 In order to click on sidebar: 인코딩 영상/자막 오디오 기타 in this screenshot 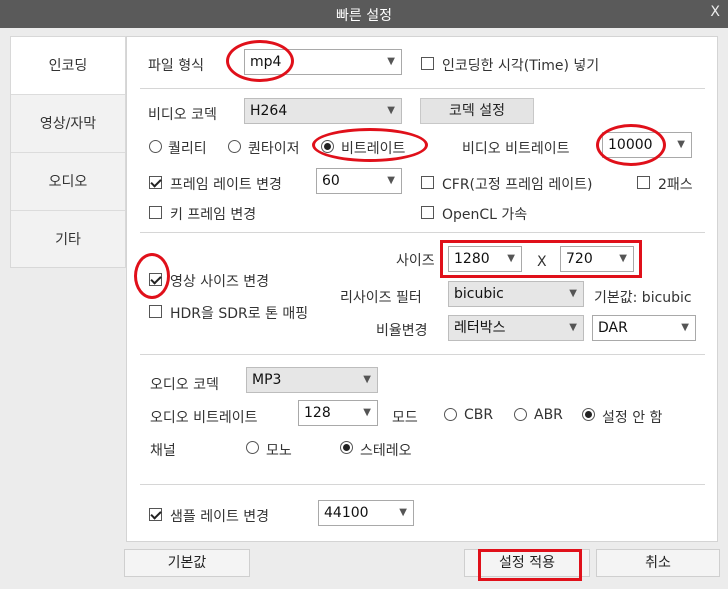, I will do `click(68, 152)`.